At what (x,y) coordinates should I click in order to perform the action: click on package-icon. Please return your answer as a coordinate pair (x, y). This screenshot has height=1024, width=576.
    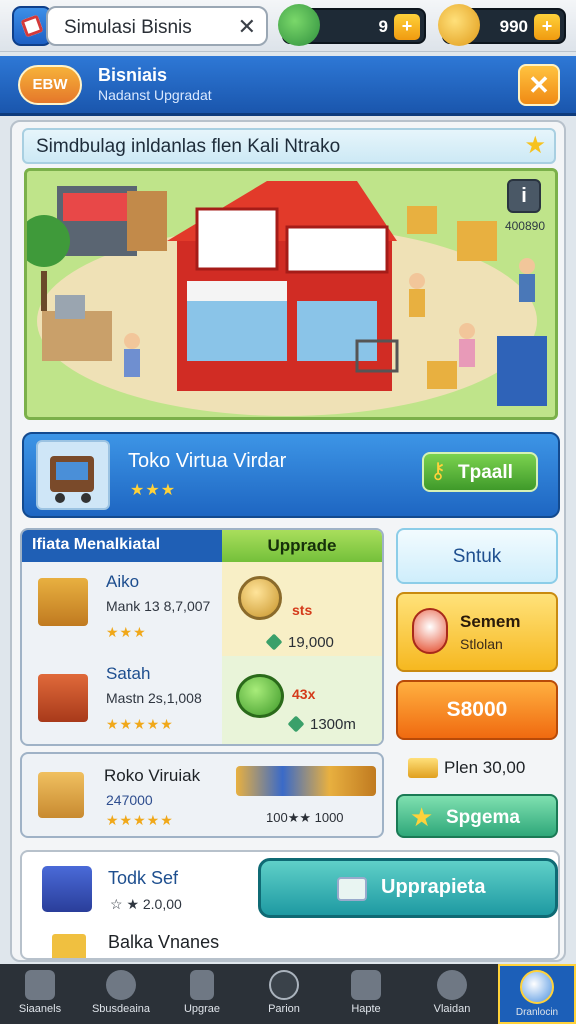
    Looking at the image, I should click on (61, 795).